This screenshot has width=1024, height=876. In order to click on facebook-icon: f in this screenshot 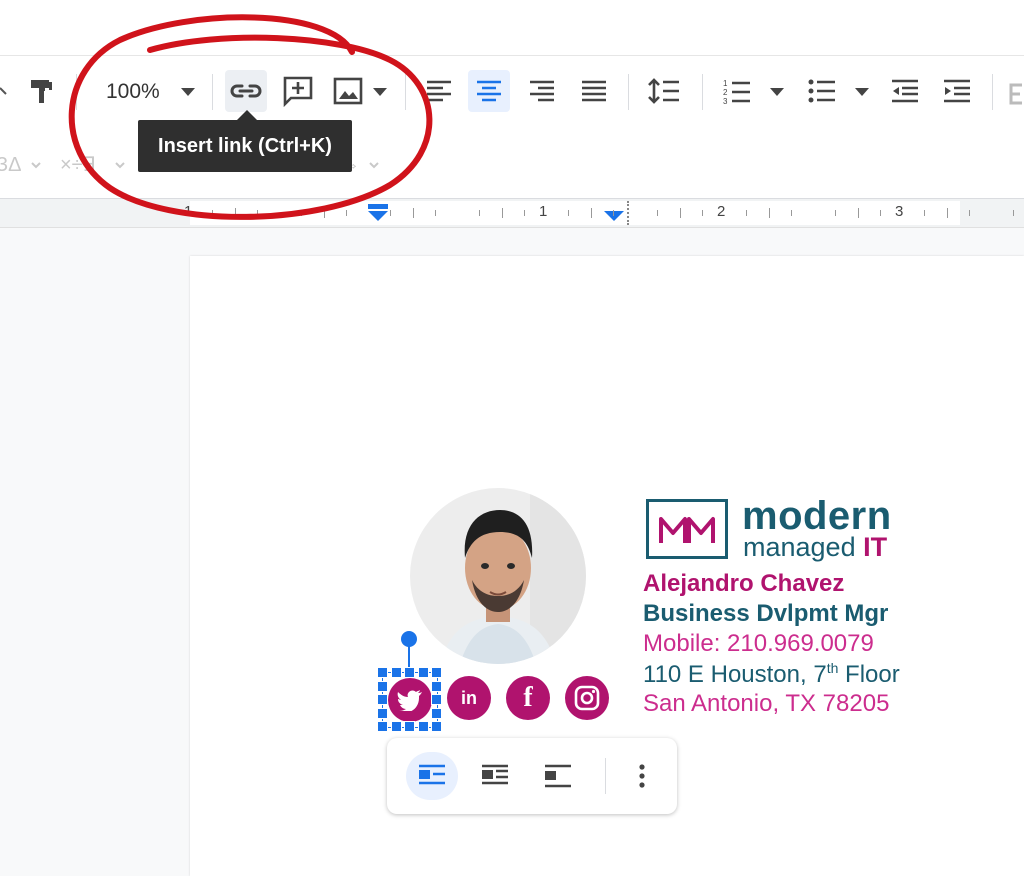, I will do `click(528, 697)`.